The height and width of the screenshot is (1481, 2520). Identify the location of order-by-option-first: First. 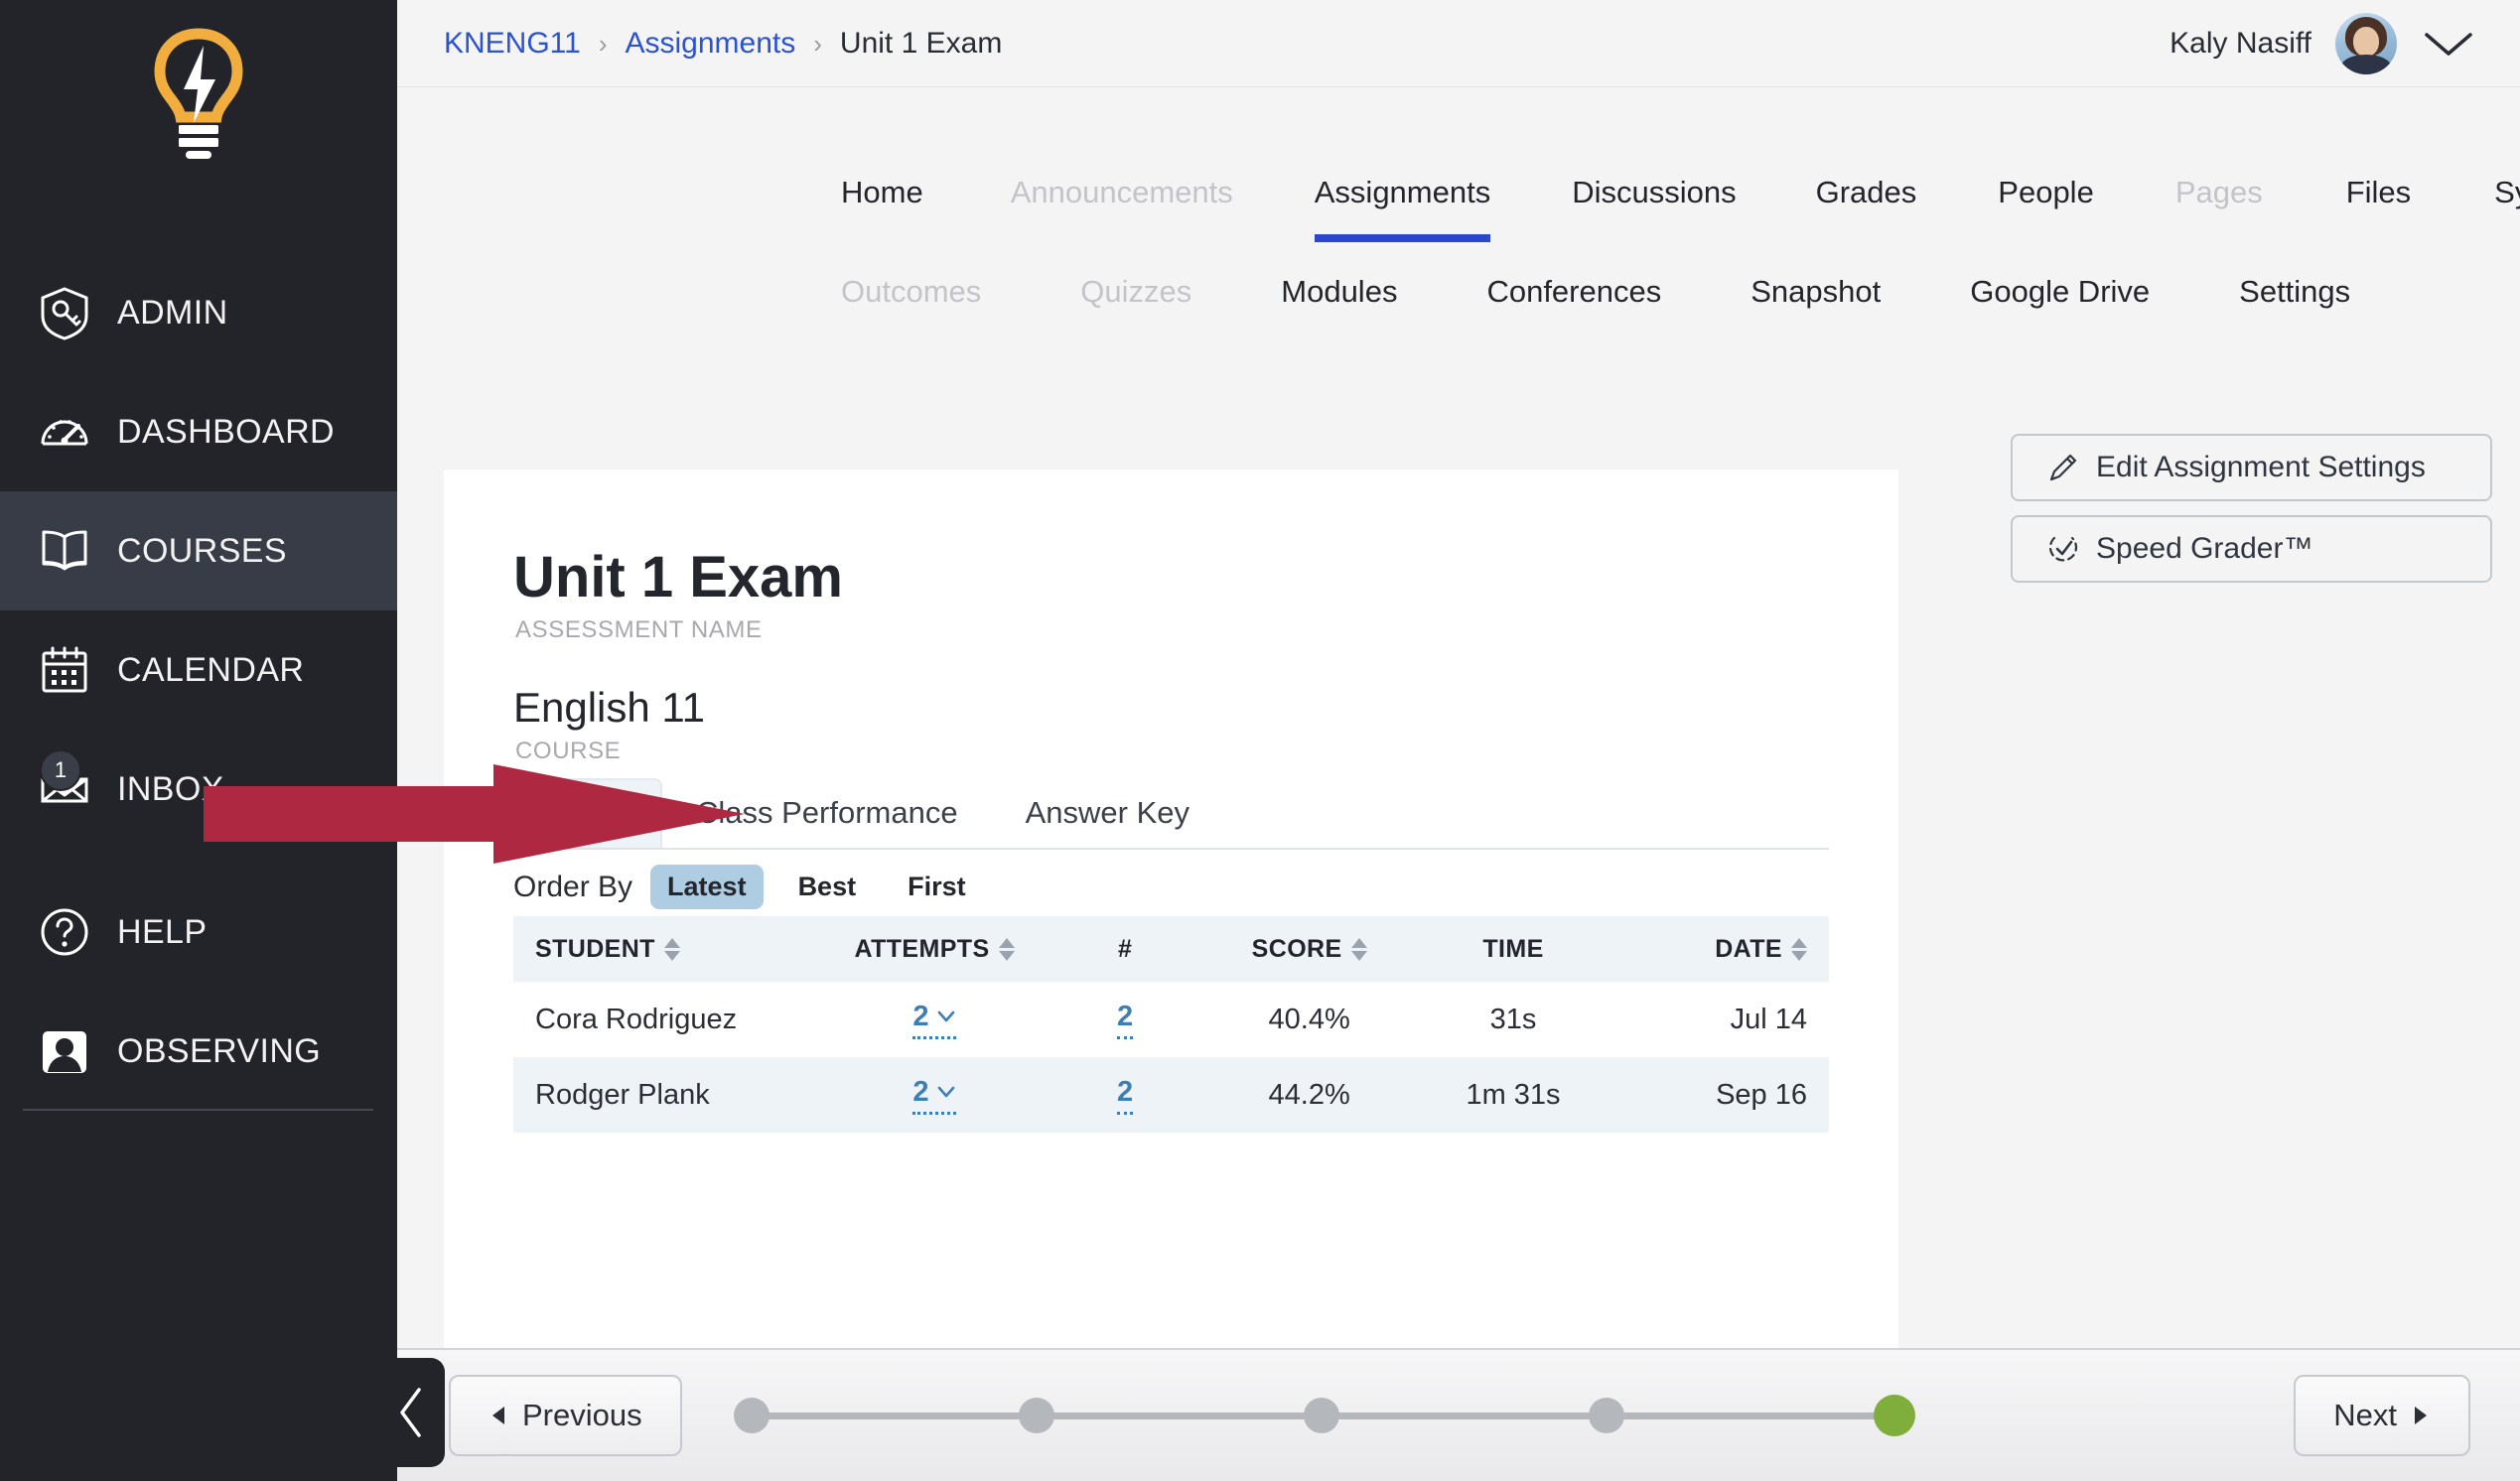
(937, 887).